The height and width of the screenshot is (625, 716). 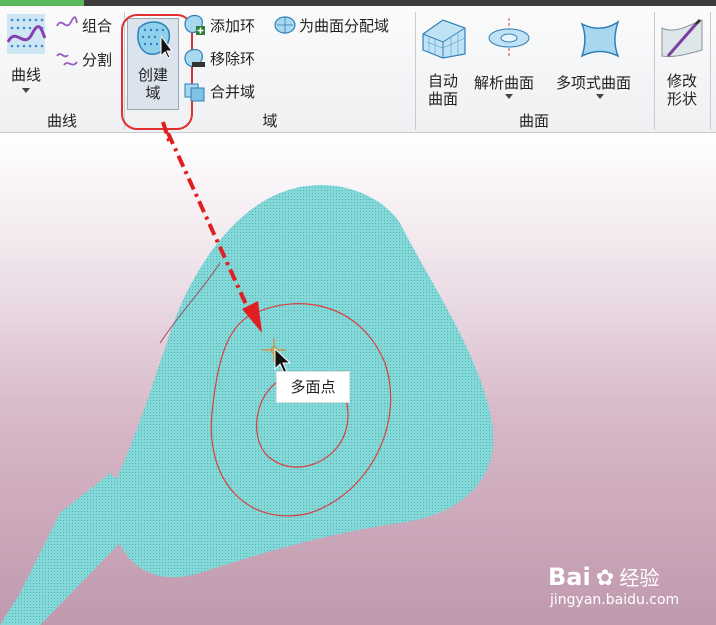 What do you see at coordinates (285, 25) in the screenshot?
I see `assign-domain-icon` at bounding box center [285, 25].